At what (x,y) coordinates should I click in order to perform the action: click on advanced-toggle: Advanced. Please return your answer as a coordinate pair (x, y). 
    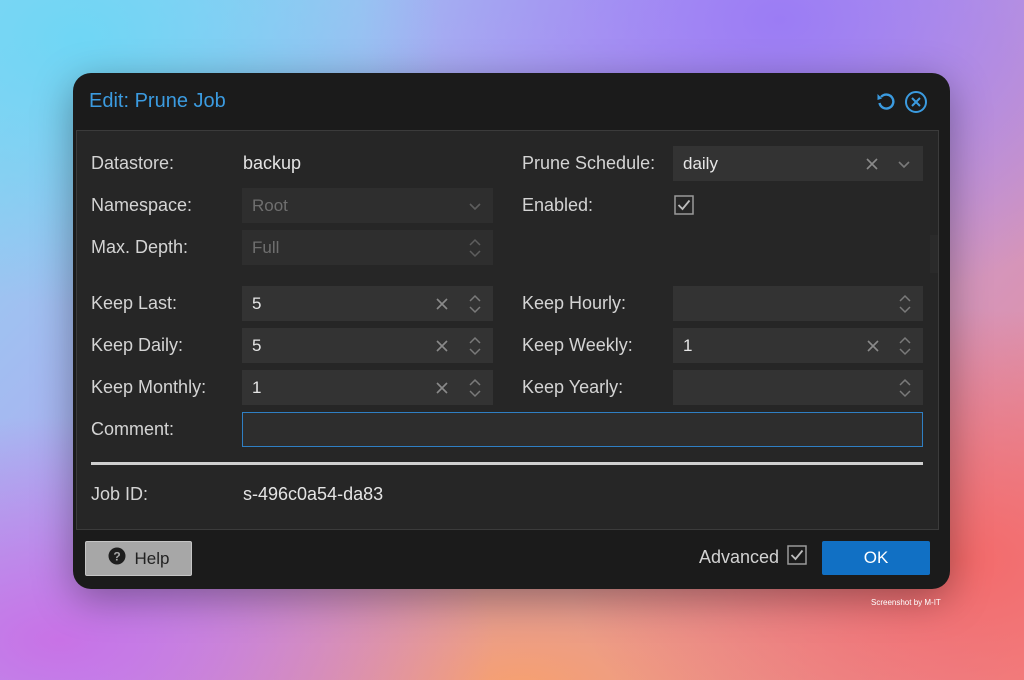
    Looking at the image, I should click on (753, 557).